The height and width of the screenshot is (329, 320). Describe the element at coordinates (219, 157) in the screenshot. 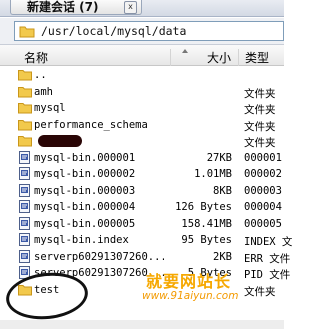

I see `file-size: 27KB` at that location.